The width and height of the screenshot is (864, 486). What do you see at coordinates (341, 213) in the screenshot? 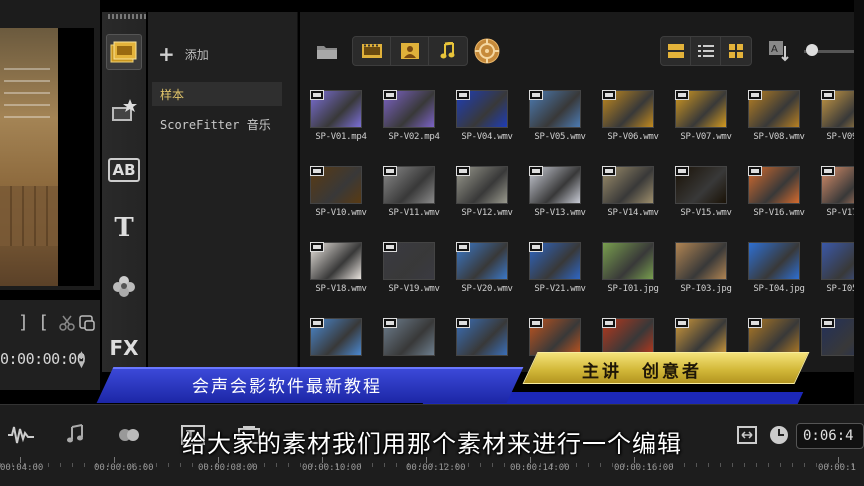
I see `thumbnail-label: SP-V10.wmv` at bounding box center [341, 213].